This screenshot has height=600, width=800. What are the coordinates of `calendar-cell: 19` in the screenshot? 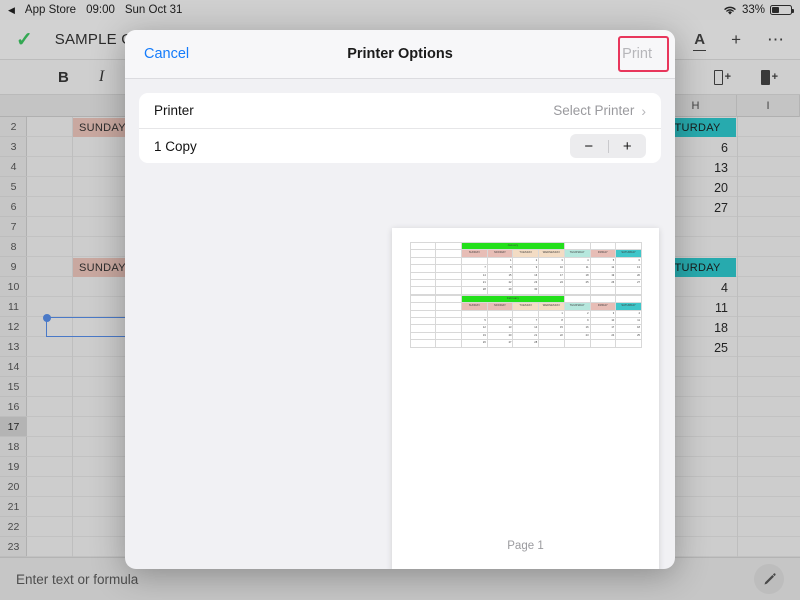 It's located at (603, 276).